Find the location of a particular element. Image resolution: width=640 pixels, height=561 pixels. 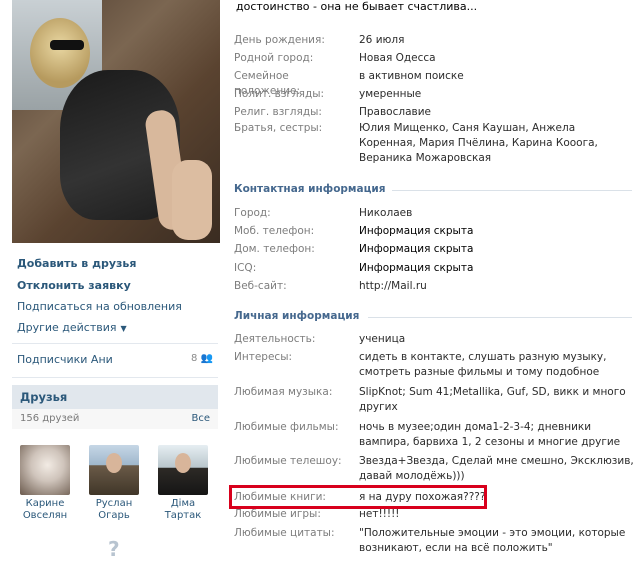

subscribers-label: Подписчики Ани is located at coordinates (65, 359).